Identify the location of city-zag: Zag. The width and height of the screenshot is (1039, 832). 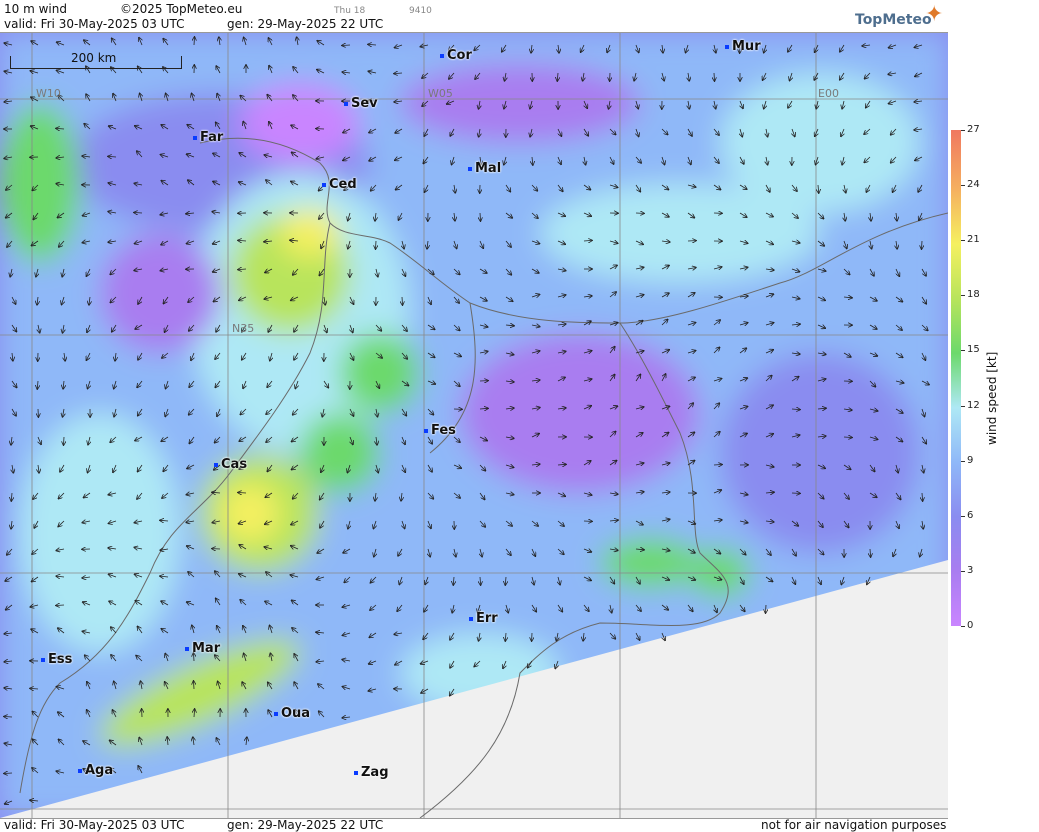
(371, 772).